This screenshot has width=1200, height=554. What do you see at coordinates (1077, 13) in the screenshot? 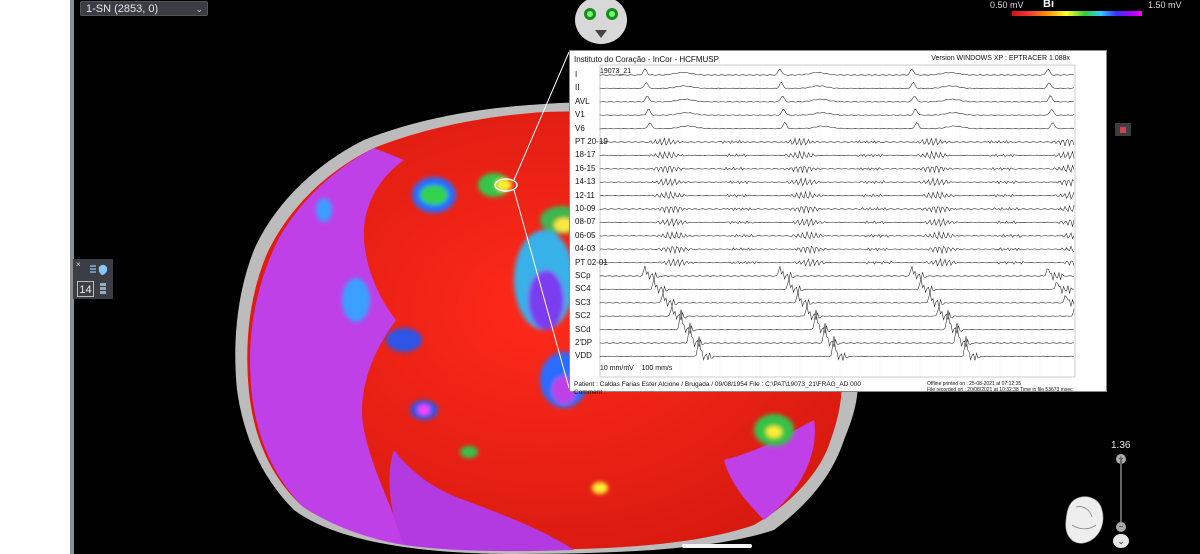
I see `color-scale-bar` at bounding box center [1077, 13].